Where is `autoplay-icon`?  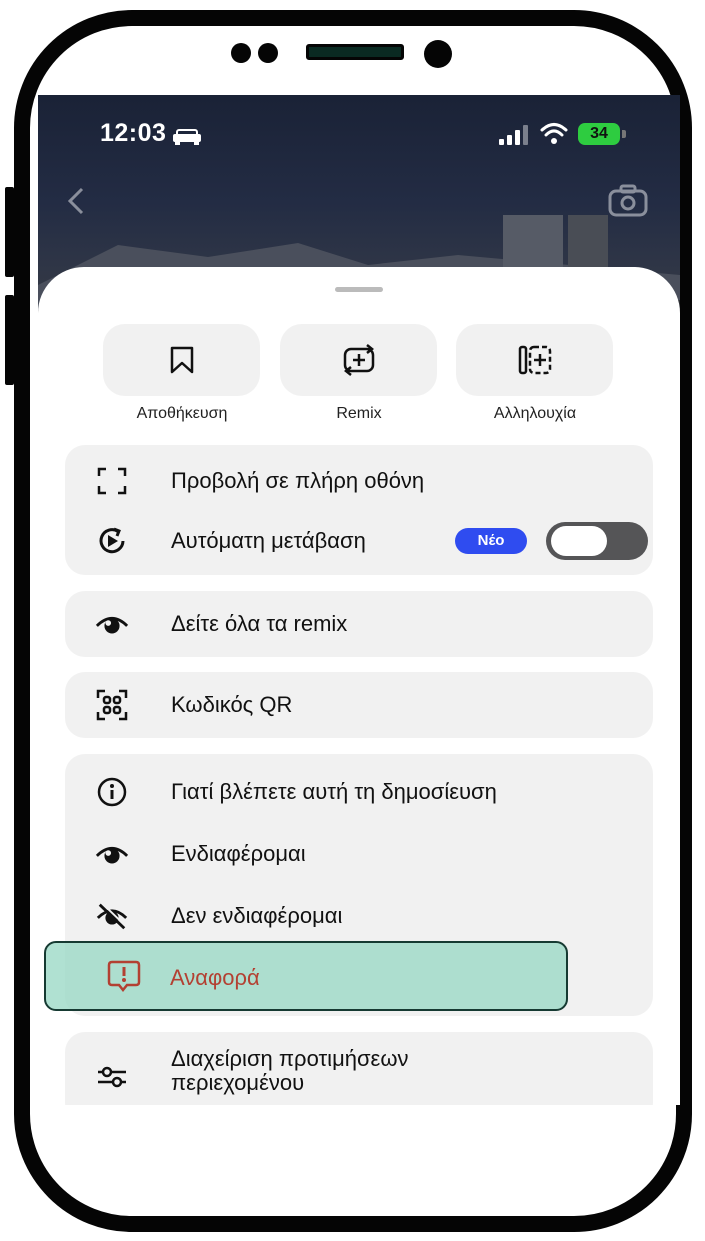 autoplay-icon is located at coordinates (112, 541).